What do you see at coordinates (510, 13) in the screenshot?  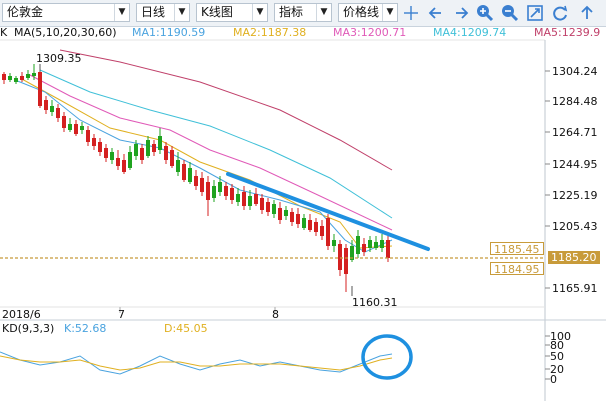 I see `zoom-out-icon` at bounding box center [510, 13].